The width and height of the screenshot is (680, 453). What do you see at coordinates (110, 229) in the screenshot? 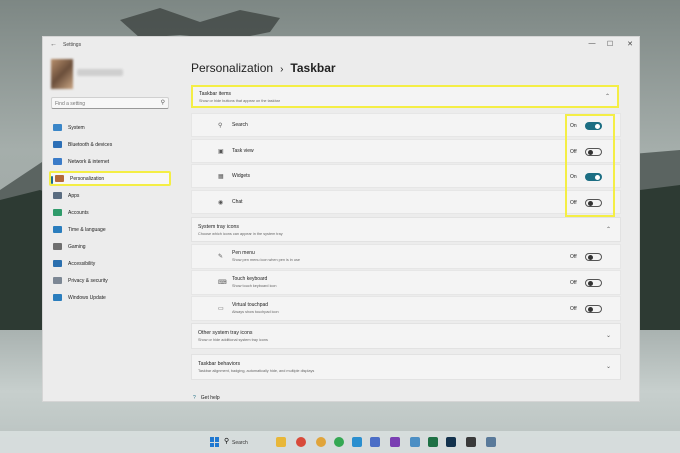
I see `sidebar-item-time-language: Time & language` at bounding box center [110, 229].